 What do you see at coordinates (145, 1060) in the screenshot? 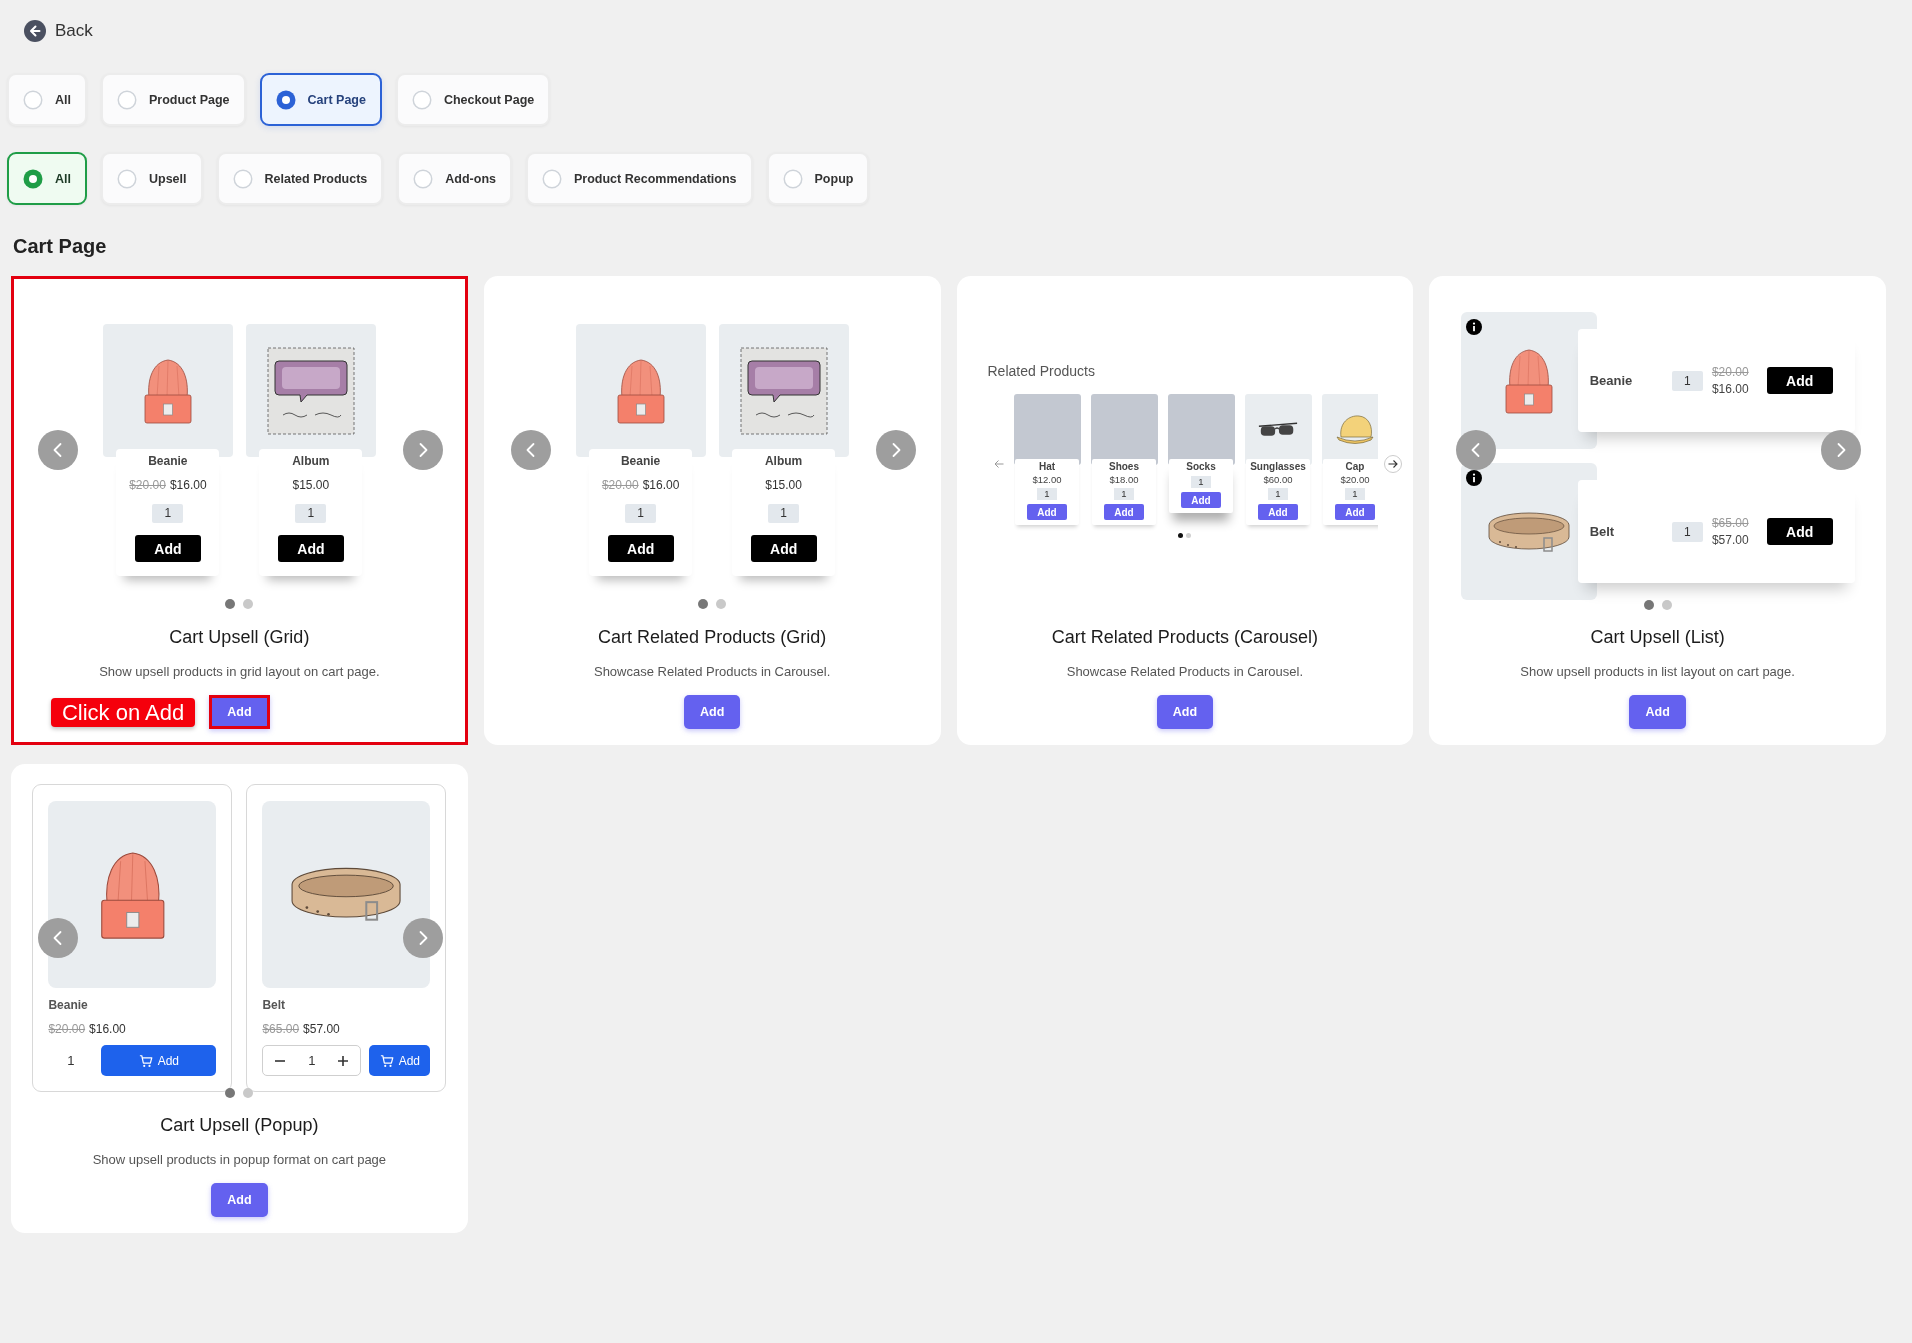
I see `cart-icon` at bounding box center [145, 1060].